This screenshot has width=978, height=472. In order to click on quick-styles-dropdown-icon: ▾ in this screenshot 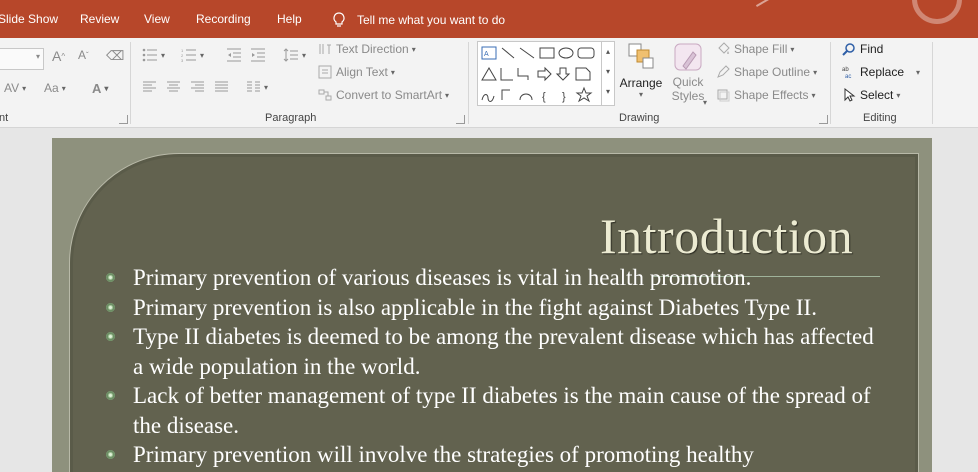, I will do `click(705, 102)`.